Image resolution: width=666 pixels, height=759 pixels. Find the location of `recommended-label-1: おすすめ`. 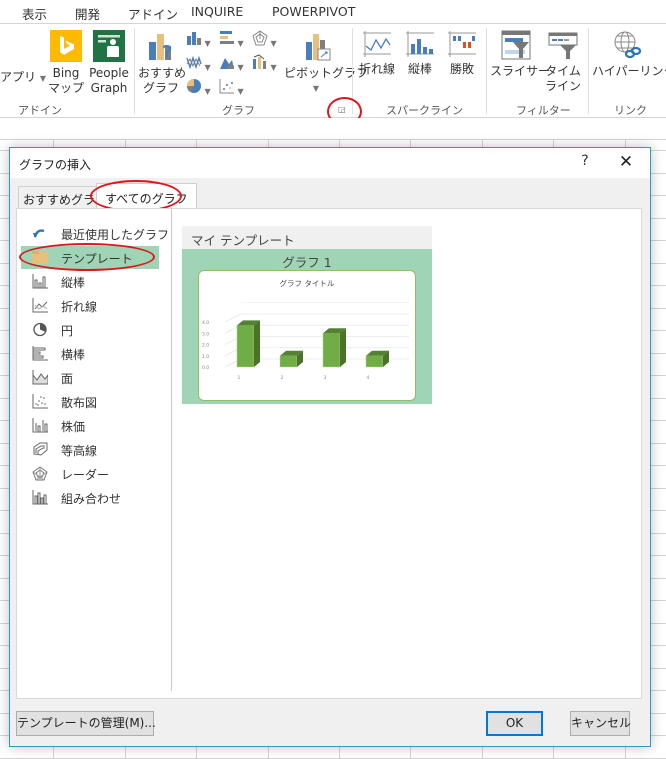

recommended-label-1: おすすめ is located at coordinates (162, 73).